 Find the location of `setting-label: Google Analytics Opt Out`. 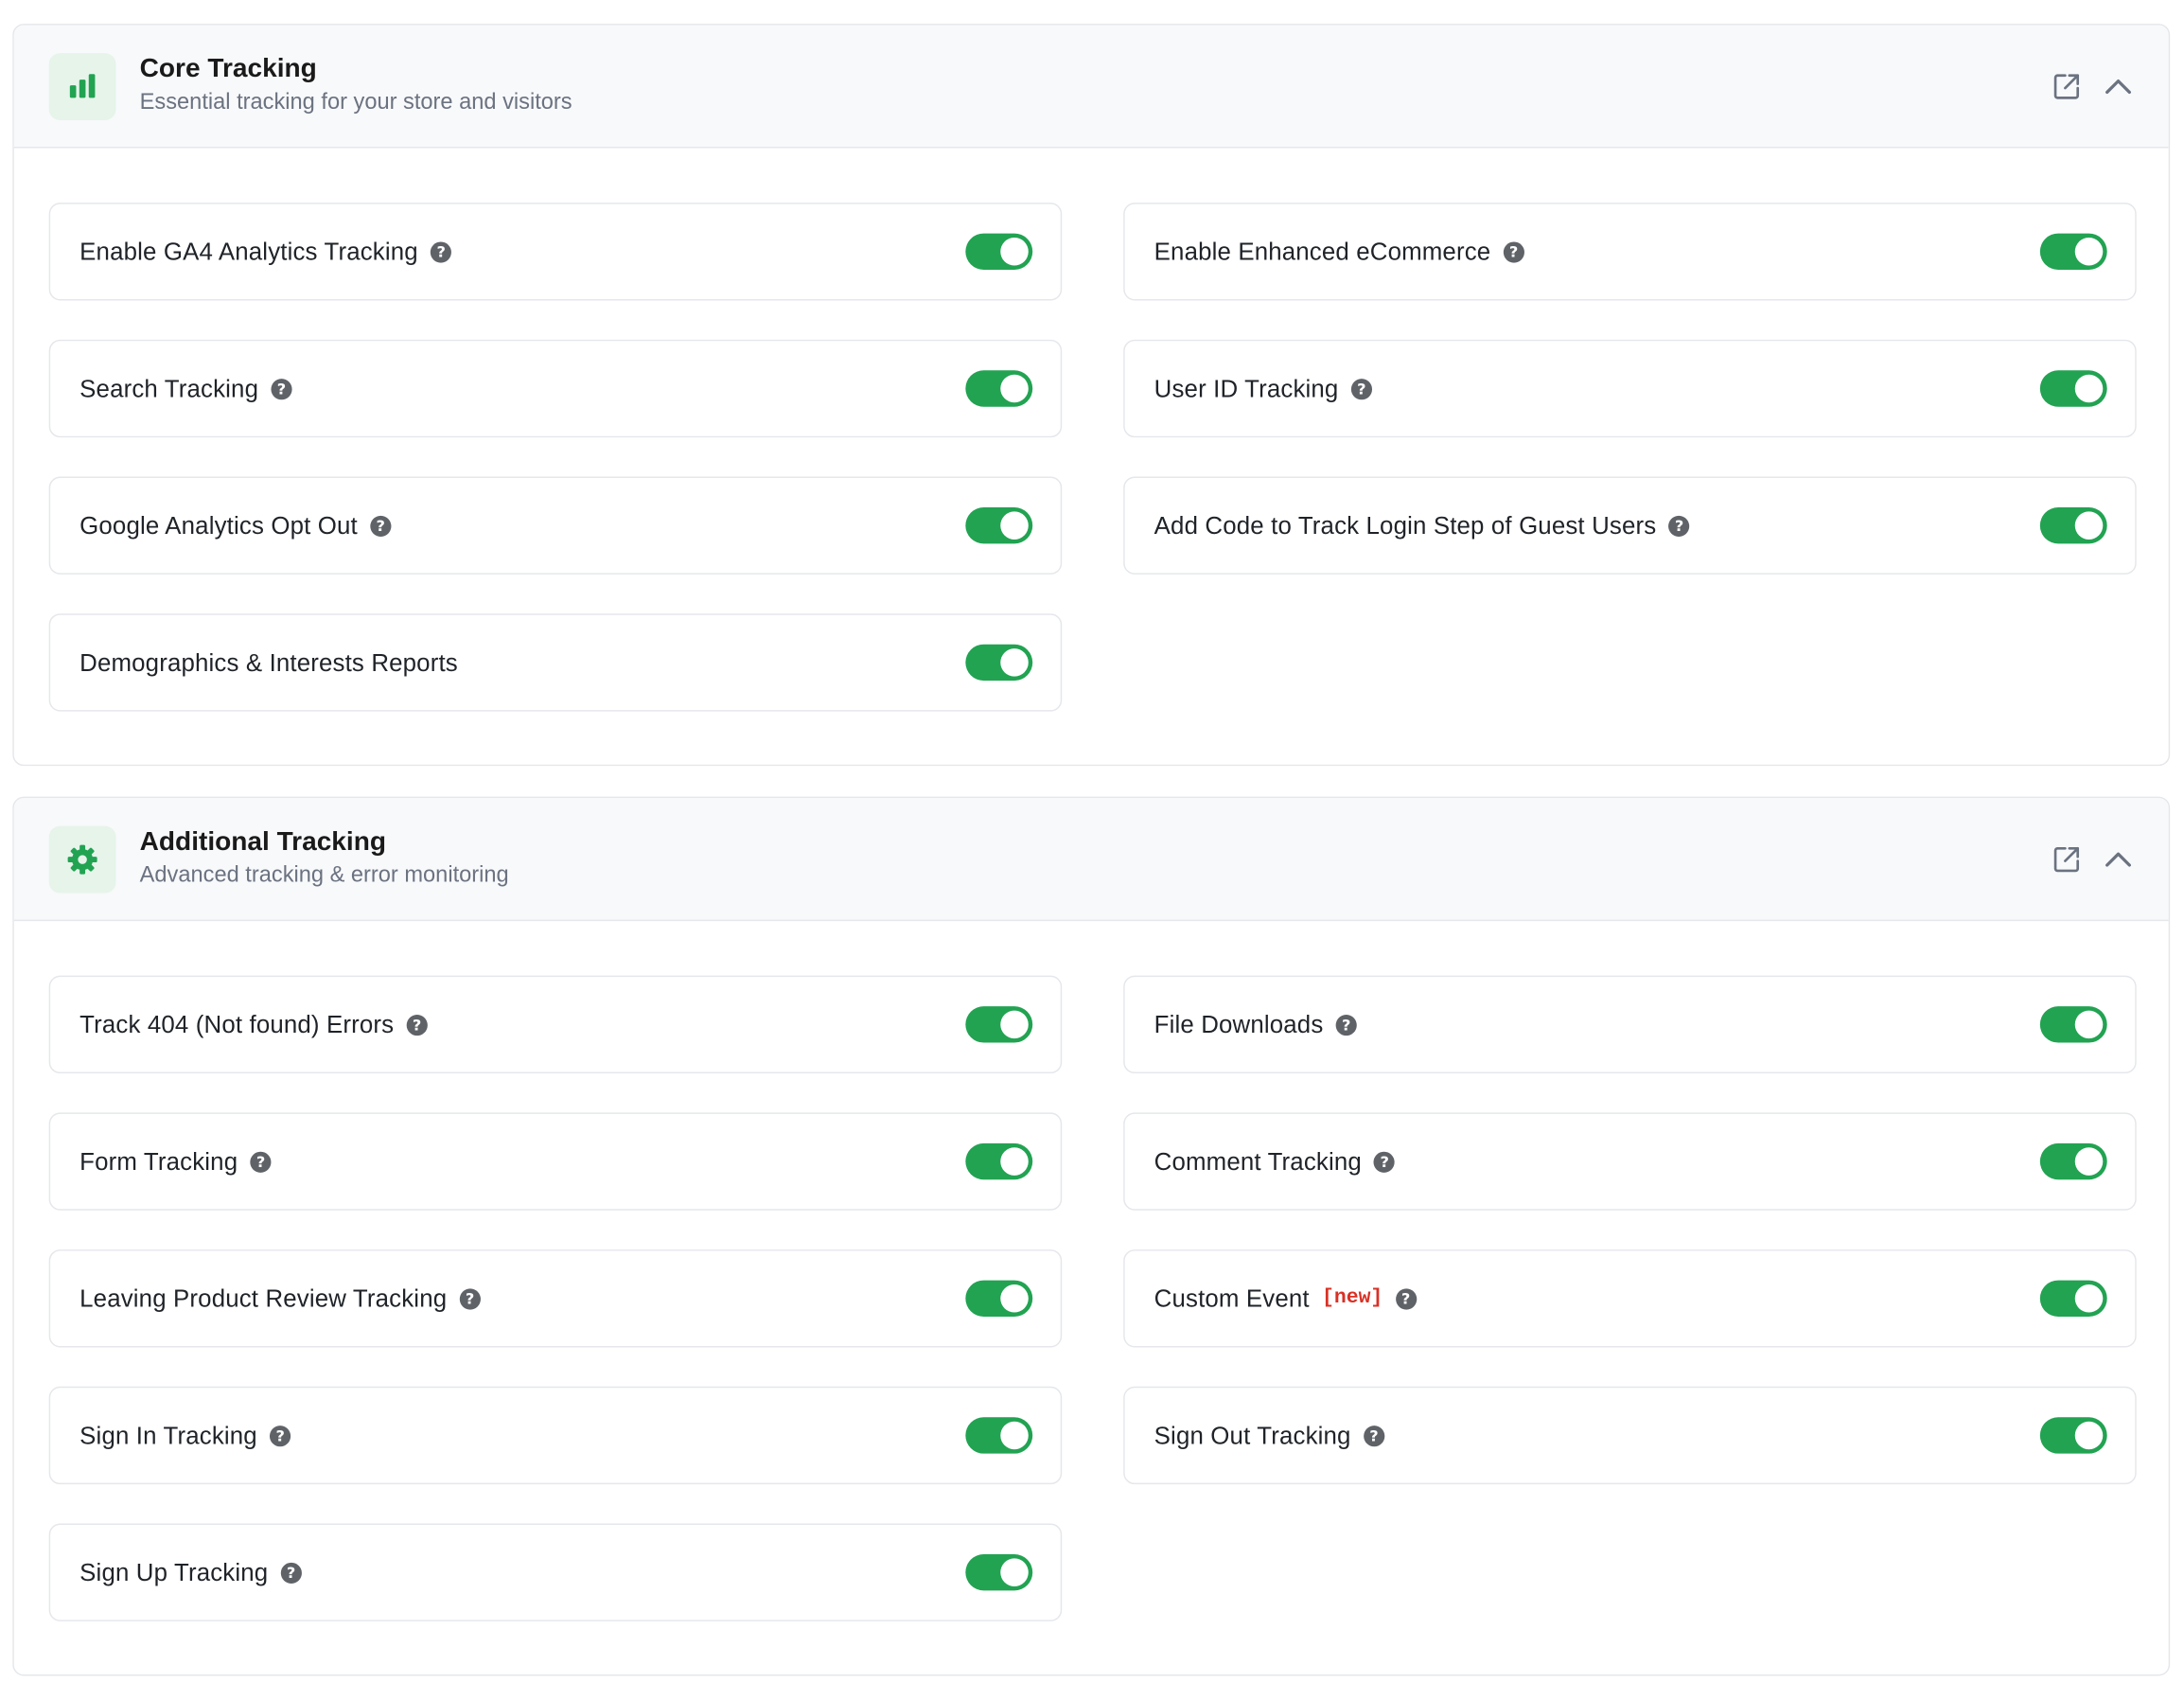

setting-label: Google Analytics Opt Out is located at coordinates (218, 525).